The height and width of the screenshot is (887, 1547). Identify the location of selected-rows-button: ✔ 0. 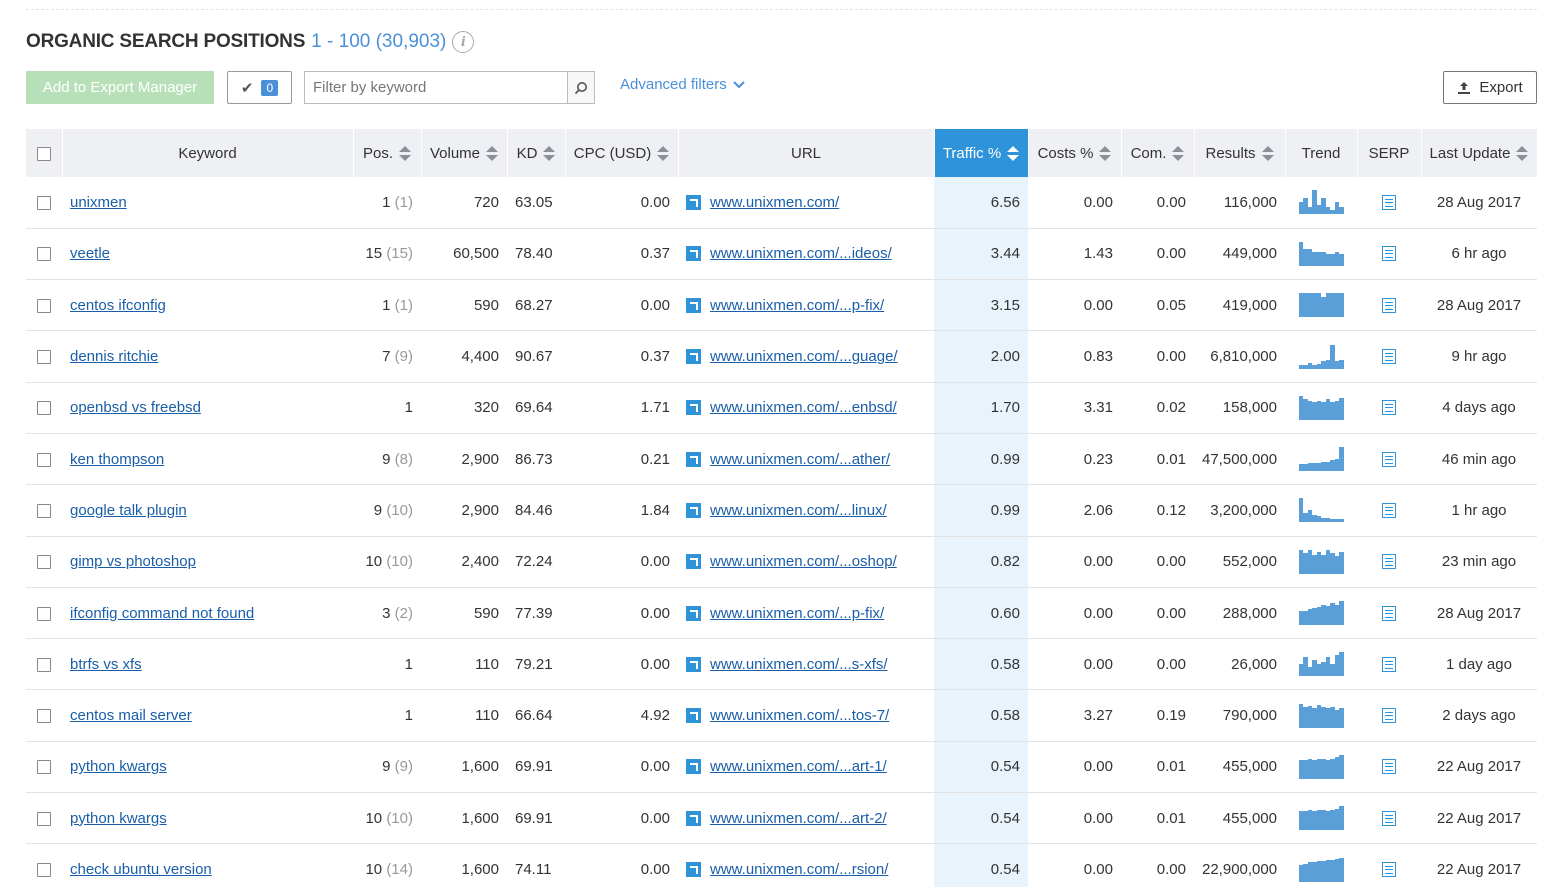
(259, 87).